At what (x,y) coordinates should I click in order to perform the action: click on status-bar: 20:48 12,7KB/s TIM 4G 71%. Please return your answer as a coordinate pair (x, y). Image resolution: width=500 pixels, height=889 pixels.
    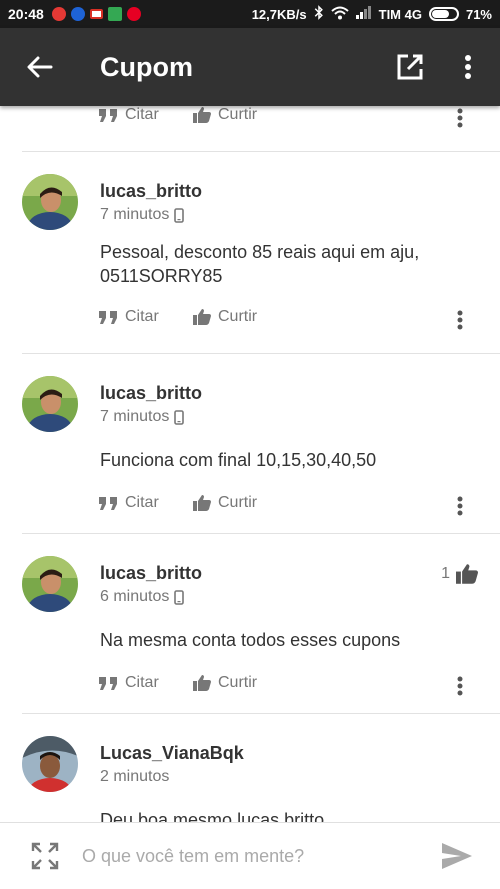
    Looking at the image, I should click on (250, 14).